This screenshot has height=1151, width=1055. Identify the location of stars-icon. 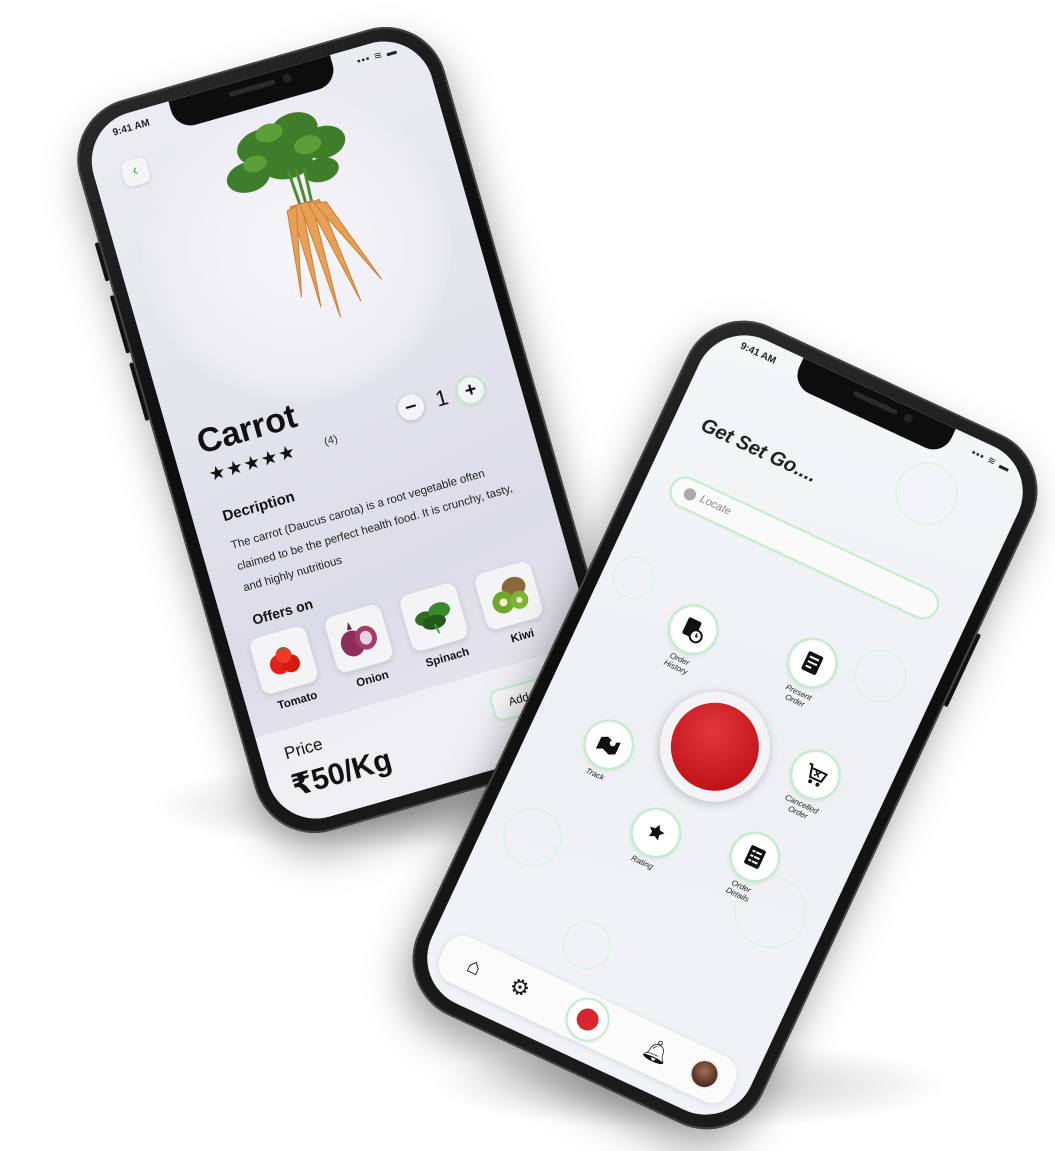
(656, 832).